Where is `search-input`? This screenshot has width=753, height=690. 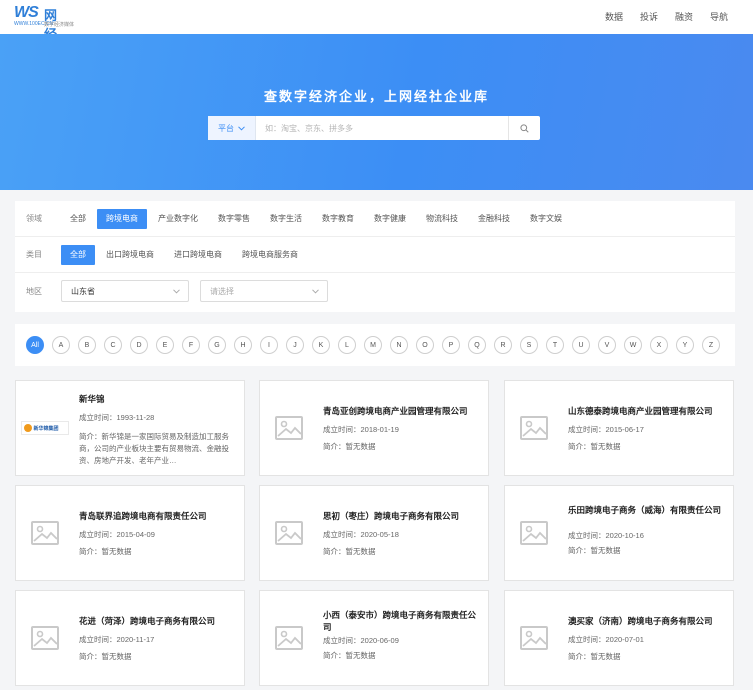
search-input is located at coordinates (382, 128).